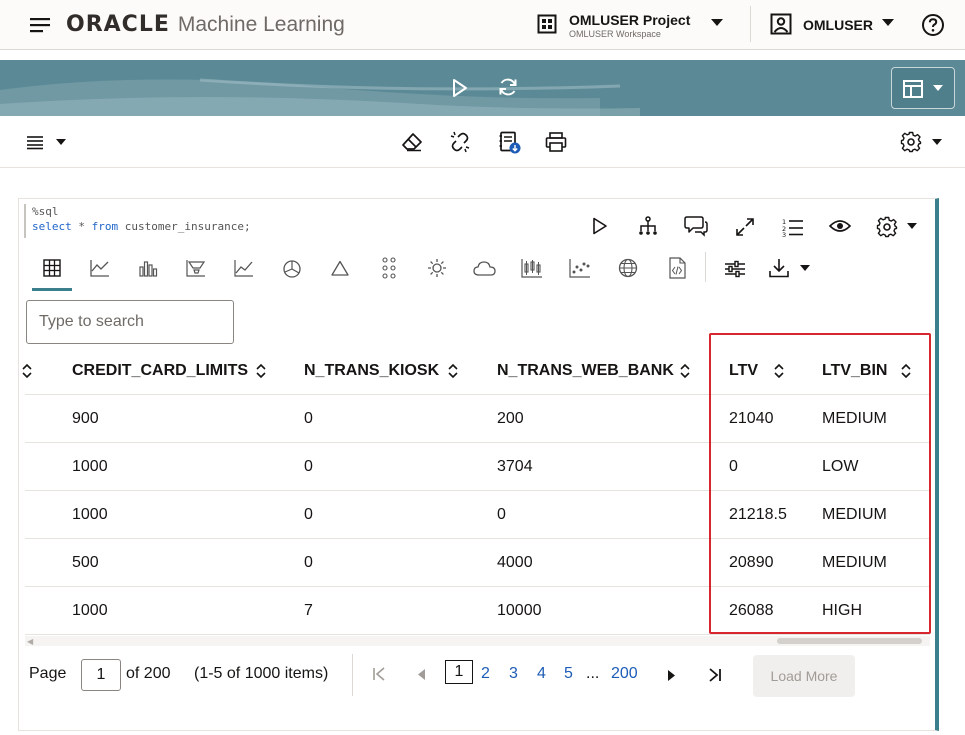 This screenshot has width=965, height=735. I want to click on brand-logo: ORACLE Machine Learning, so click(205, 24).